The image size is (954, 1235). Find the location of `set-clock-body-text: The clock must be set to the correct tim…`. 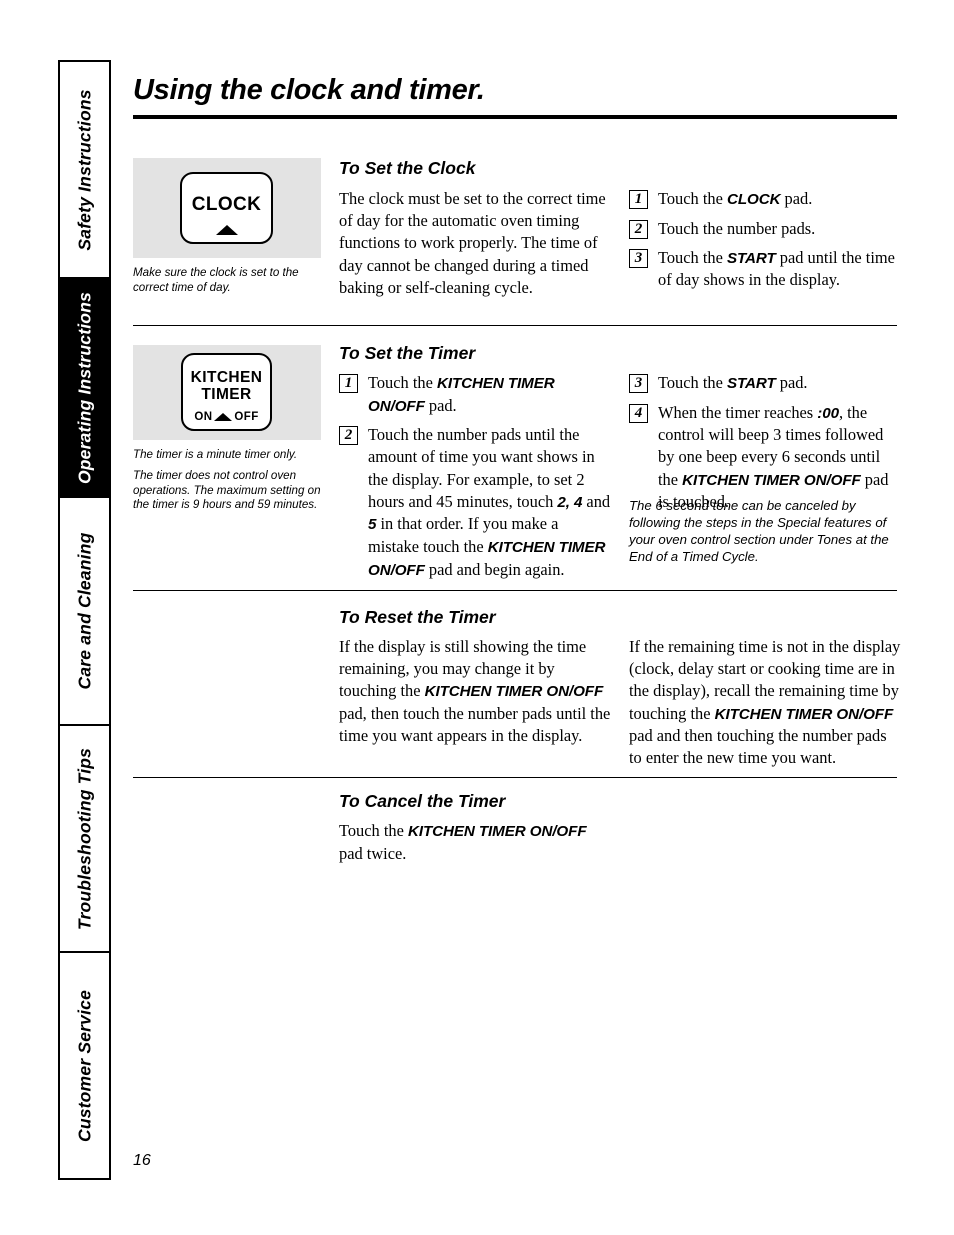

set-clock-body-text: The clock must be set to the correct tim… is located at coordinates (472, 243).